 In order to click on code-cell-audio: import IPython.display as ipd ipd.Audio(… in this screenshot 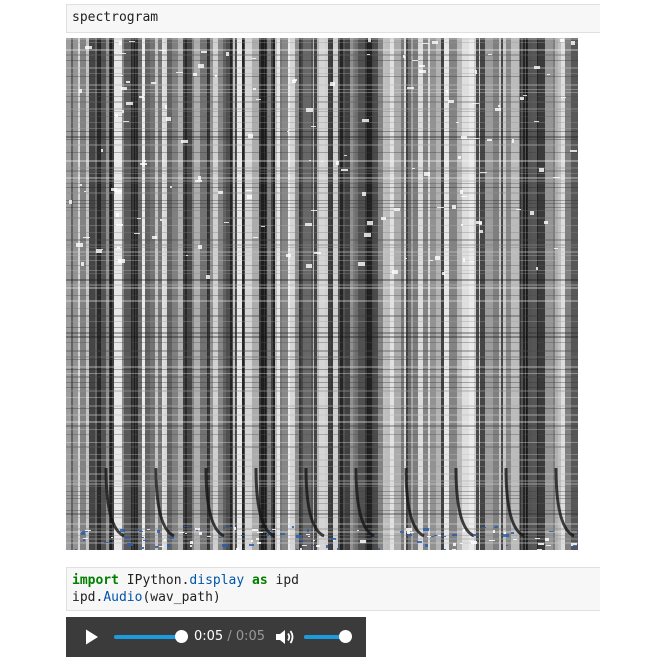, I will do `click(333, 589)`.